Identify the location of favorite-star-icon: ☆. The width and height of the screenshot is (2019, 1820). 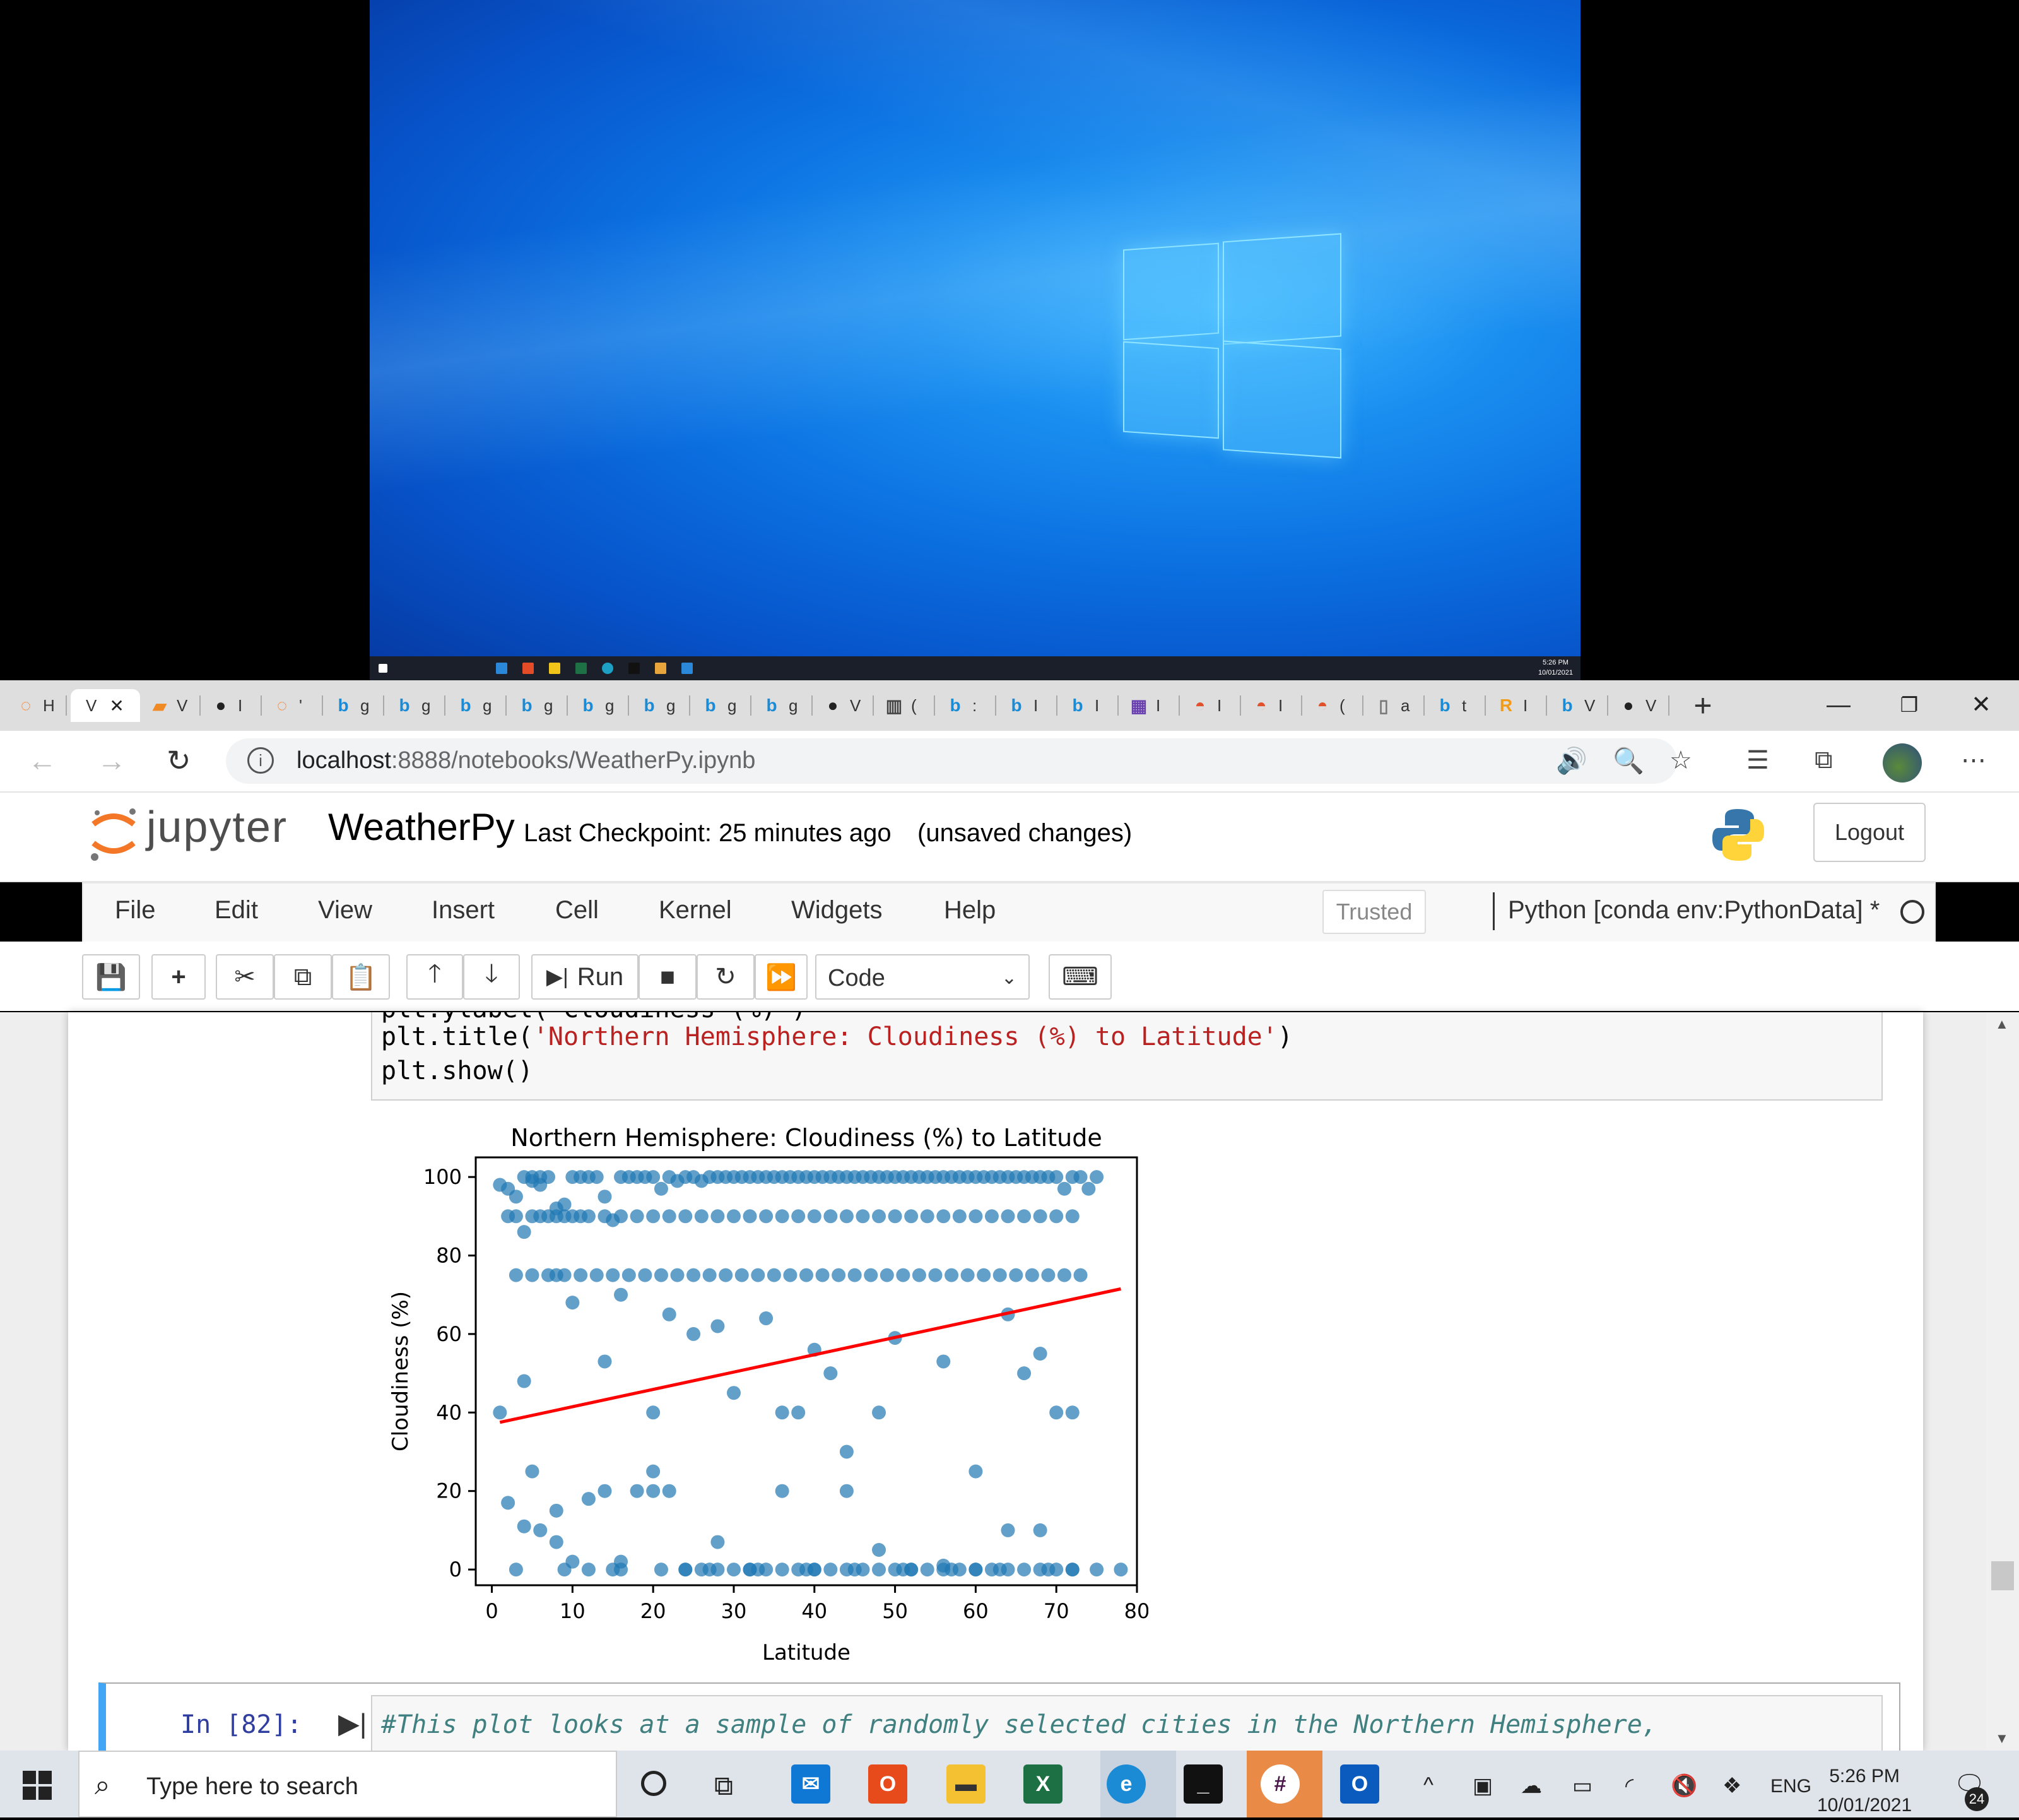
(1680, 760).